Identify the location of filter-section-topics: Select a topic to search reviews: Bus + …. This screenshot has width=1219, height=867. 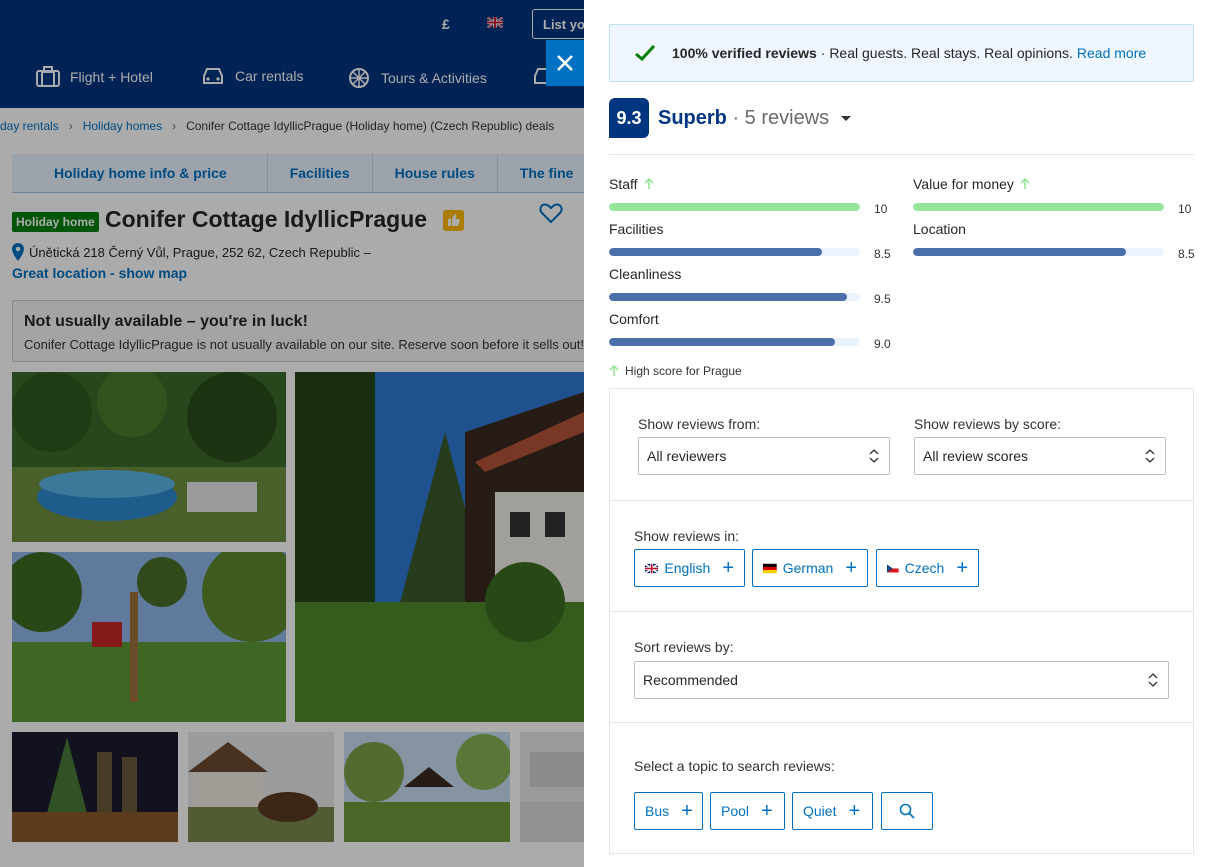
(901, 787).